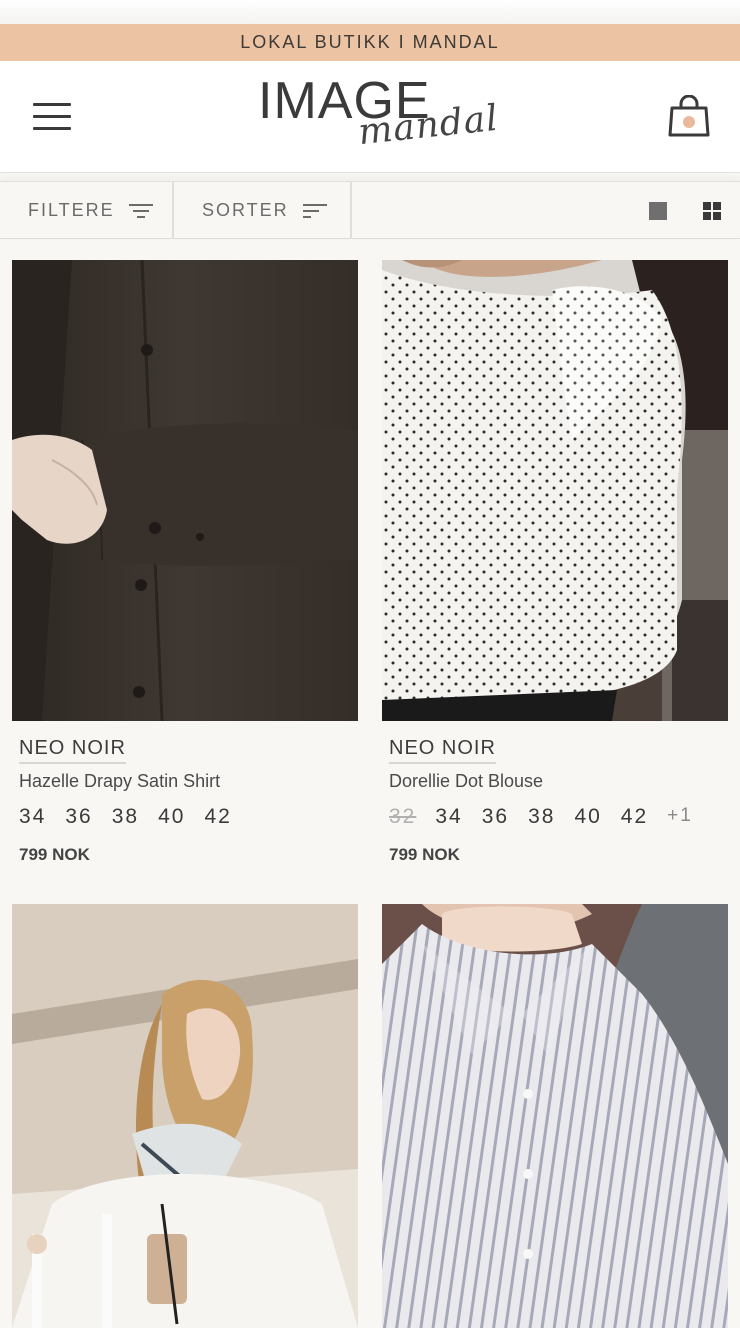 This screenshot has width=740, height=1328. What do you see at coordinates (370, 210) in the screenshot?
I see `collection-toolbar: FILTERE SORTER` at bounding box center [370, 210].